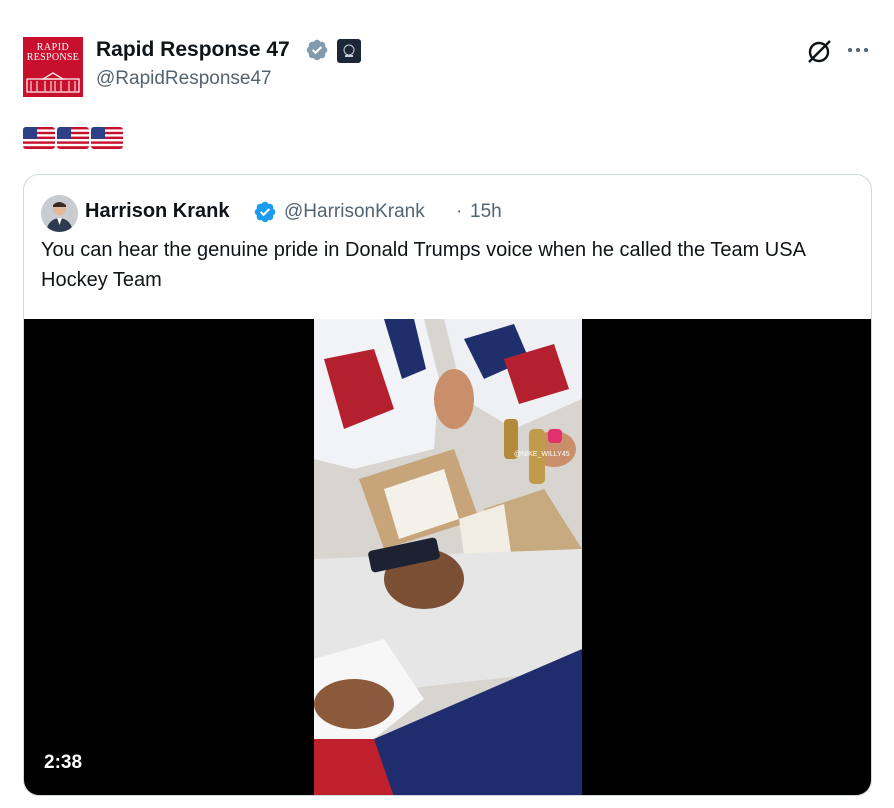 Image resolution: width=894 pixels, height=808 pixels. I want to click on author-name: Rapid Response 47, so click(193, 50).